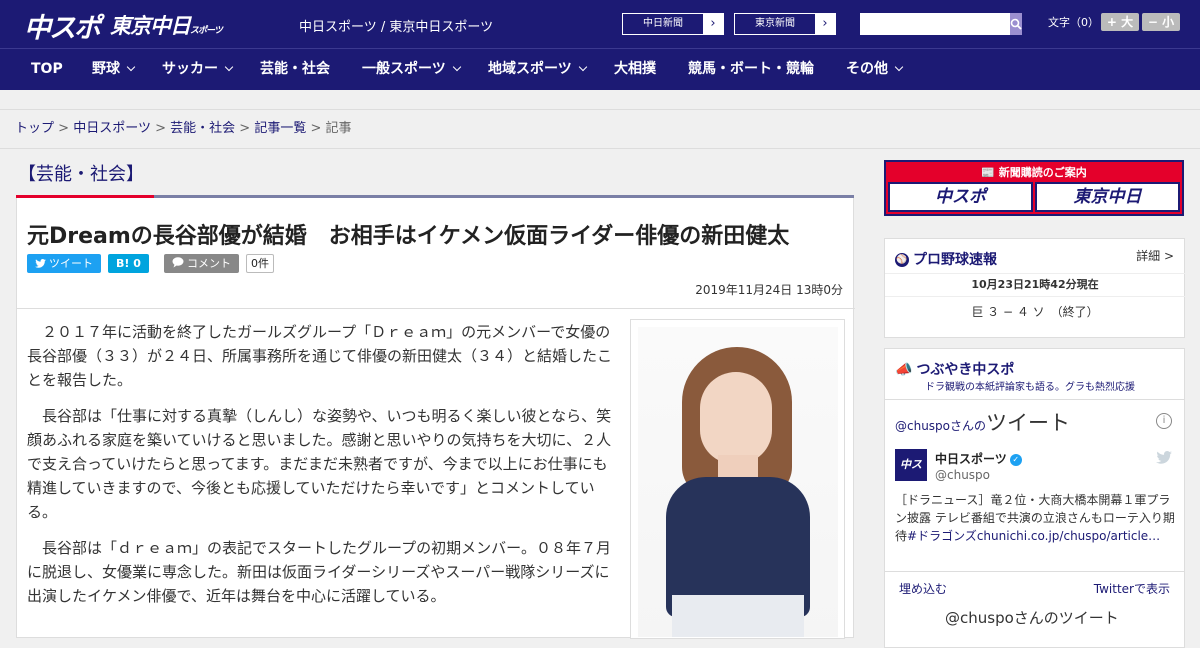 This screenshot has height=648, width=1200. Describe the element at coordinates (1035, 399) in the screenshot. I see `twitter-divider` at that location.